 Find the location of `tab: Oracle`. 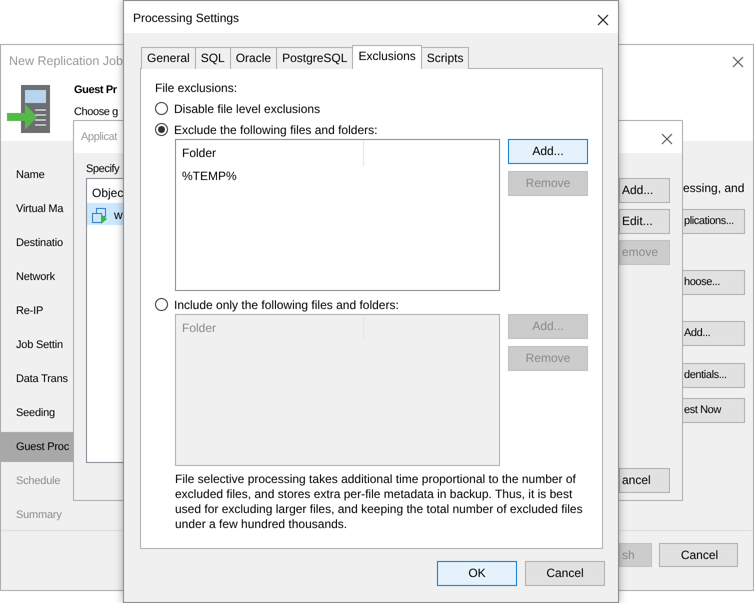

tab: Oracle is located at coordinates (254, 58).